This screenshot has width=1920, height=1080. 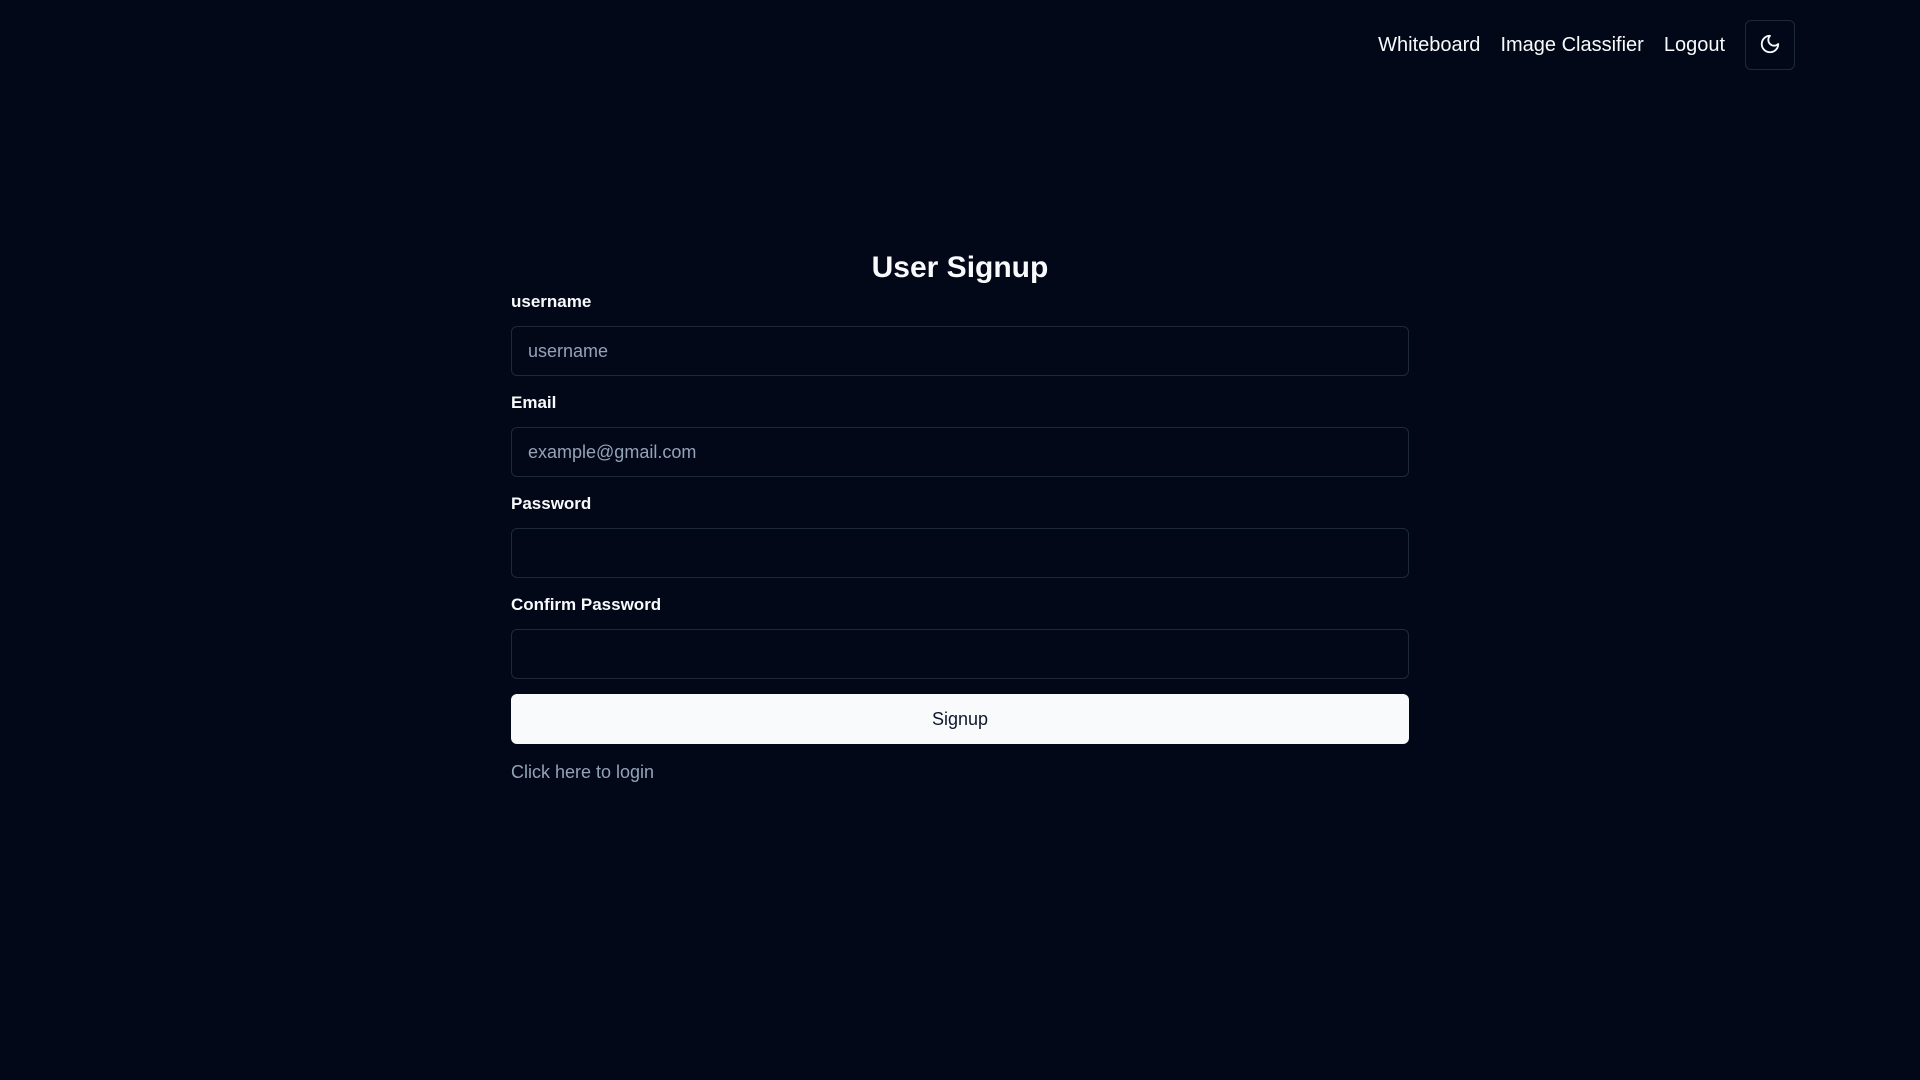 I want to click on nav-links: Whiteboard Image Classifier Logout, so click(x=1586, y=45).